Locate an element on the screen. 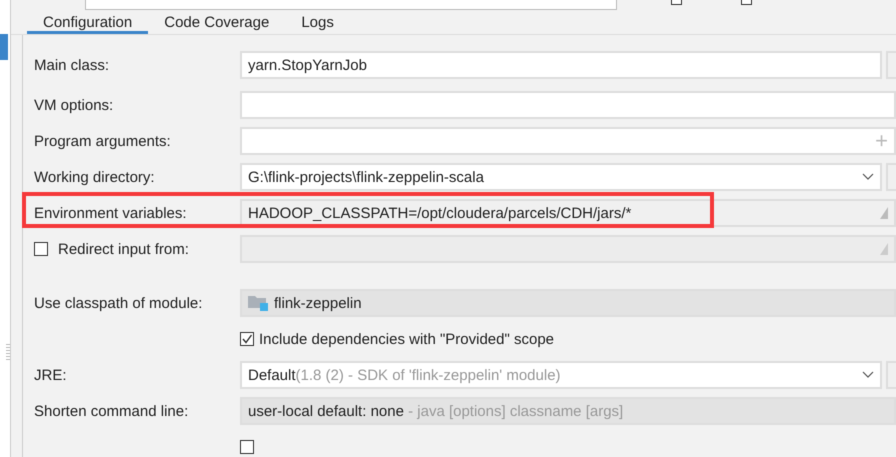 This screenshot has width=896, height=457. field-label: Program arguments: is located at coordinates (102, 141).